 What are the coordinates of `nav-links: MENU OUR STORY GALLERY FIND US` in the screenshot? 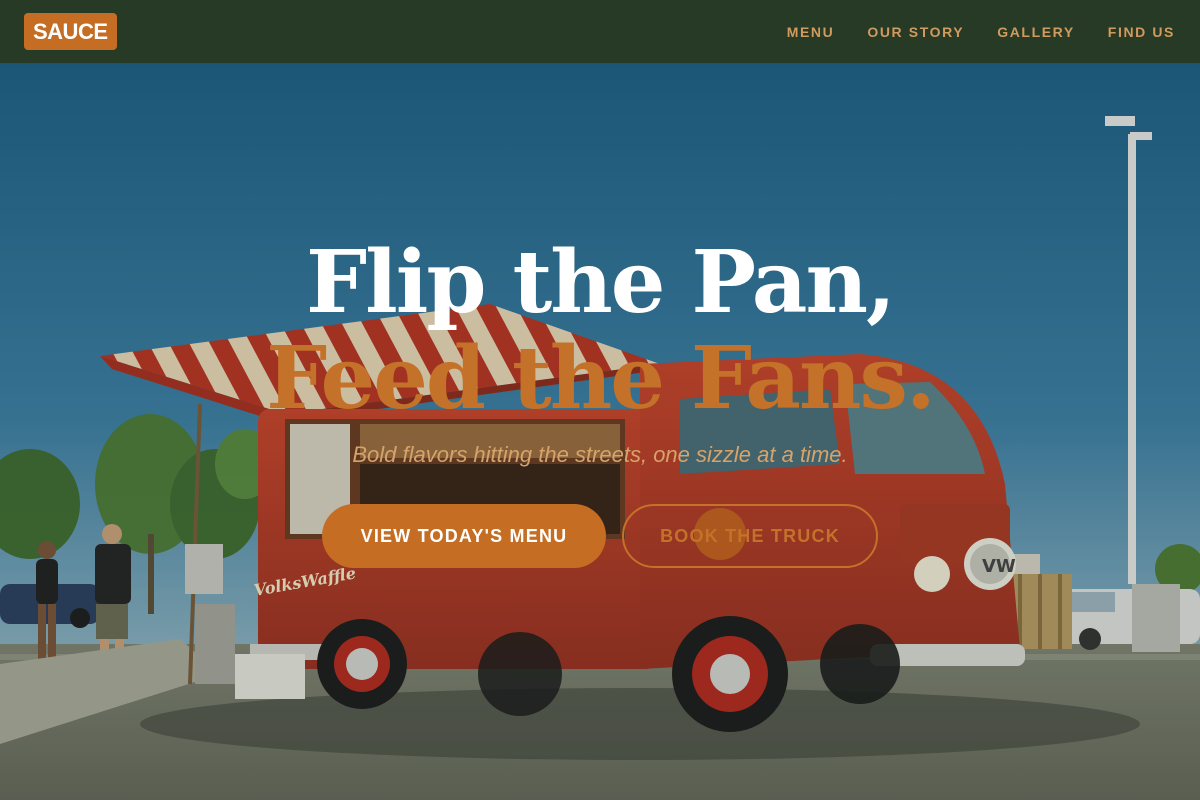 It's located at (981, 32).